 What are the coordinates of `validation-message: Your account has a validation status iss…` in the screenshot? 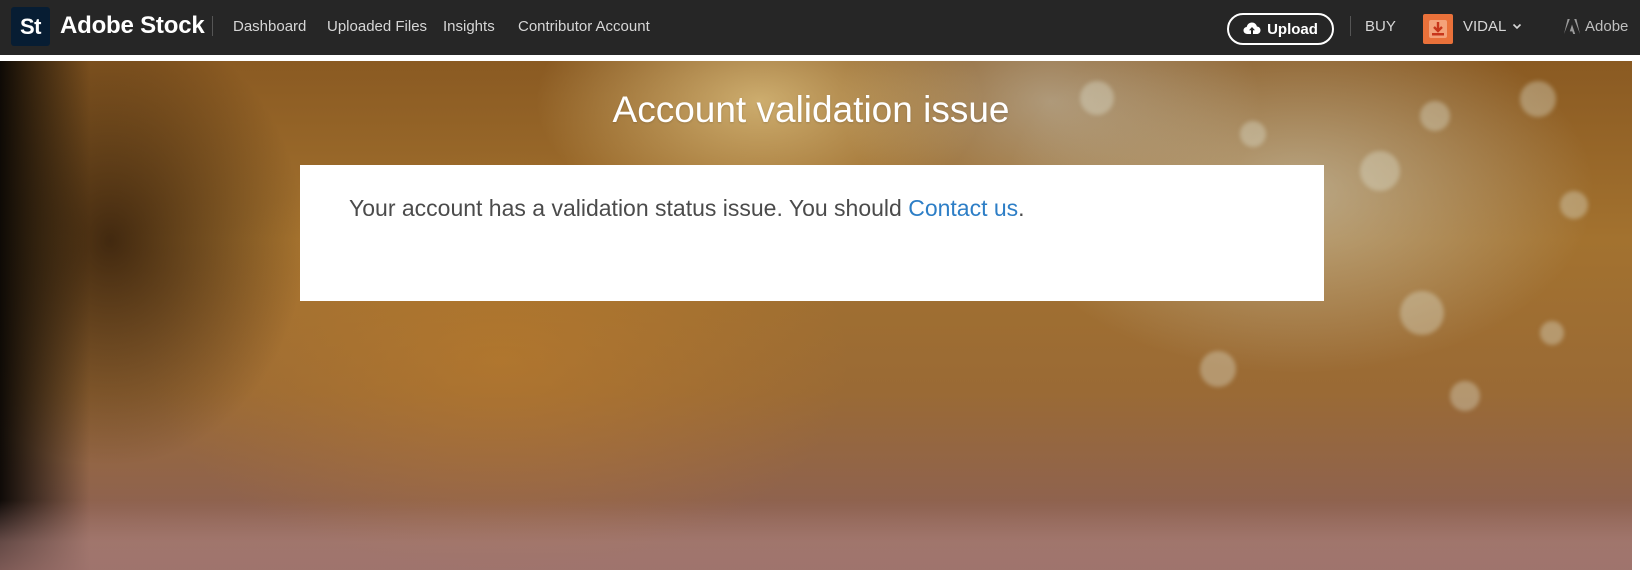 It's located at (687, 208).